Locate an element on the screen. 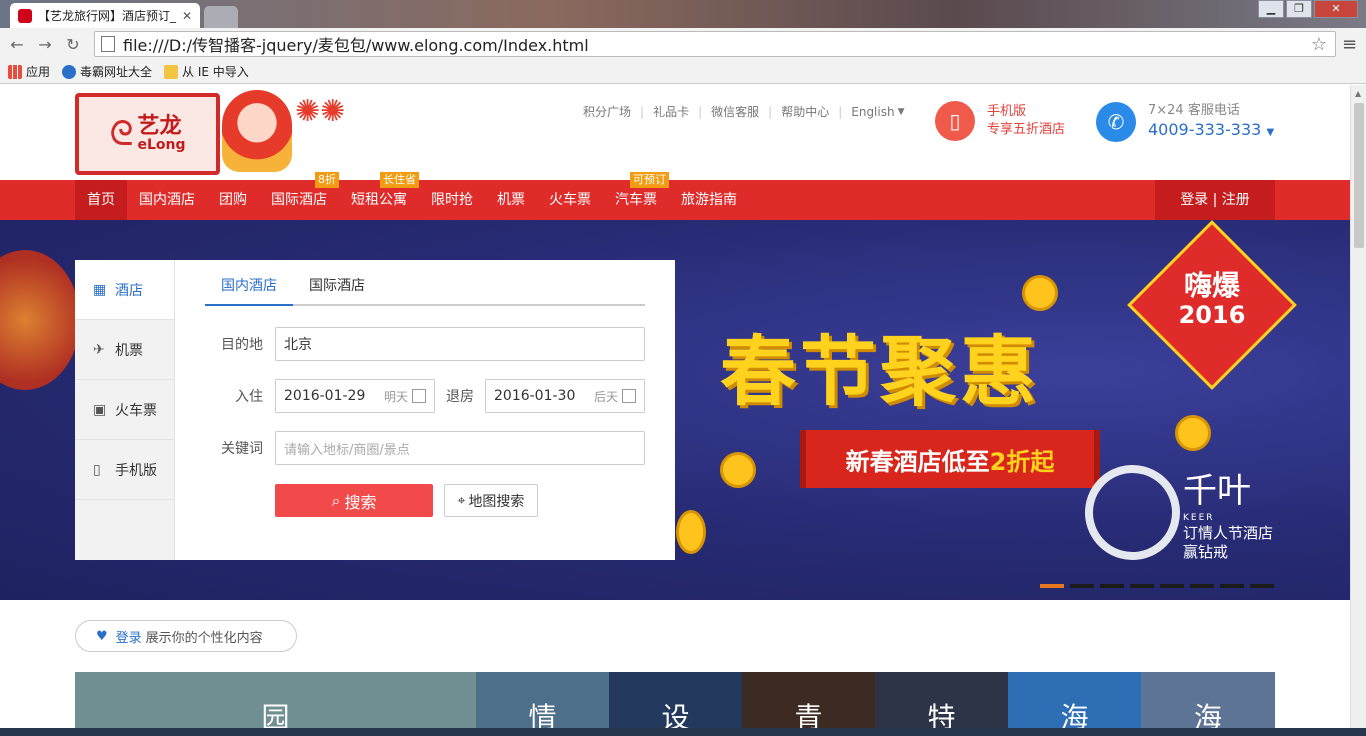  scroll-up-icon: ▲ is located at coordinates (1358, 93).